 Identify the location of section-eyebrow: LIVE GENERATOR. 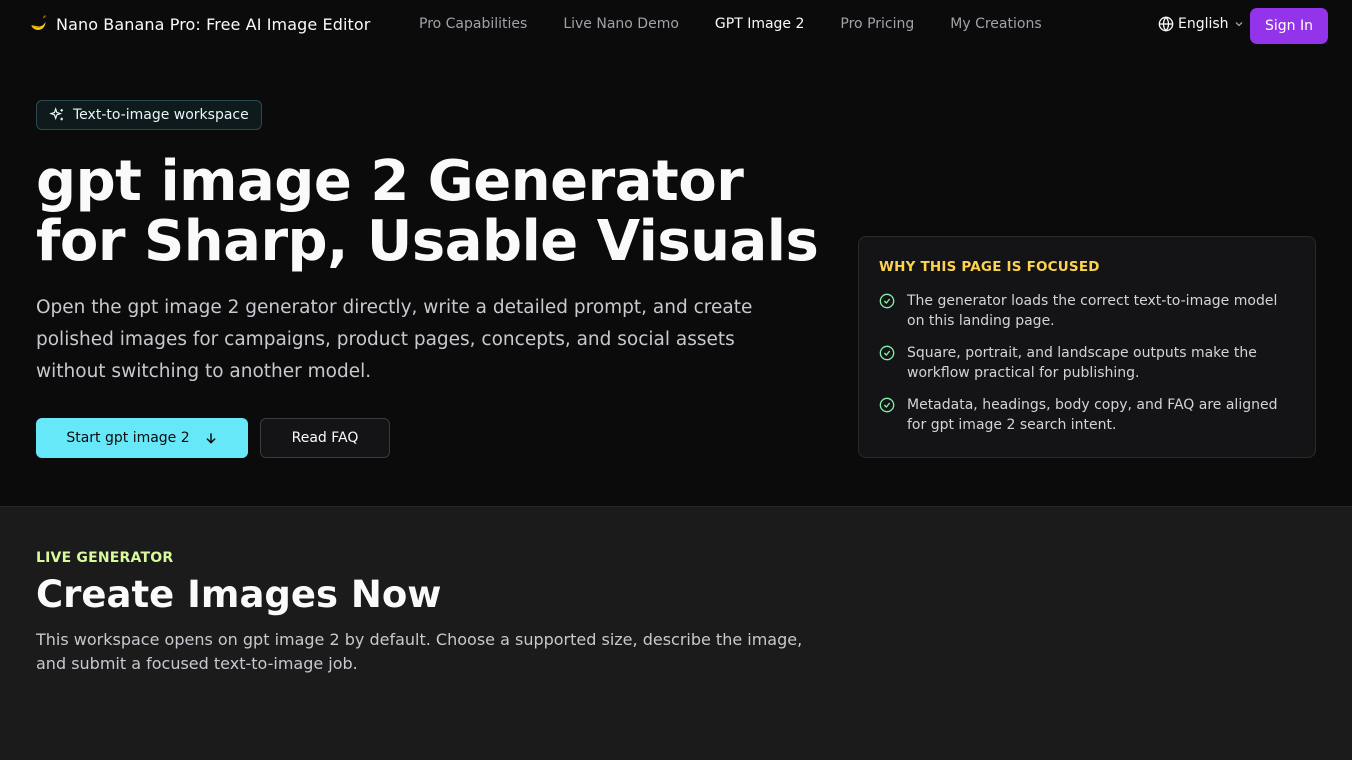
(105, 558).